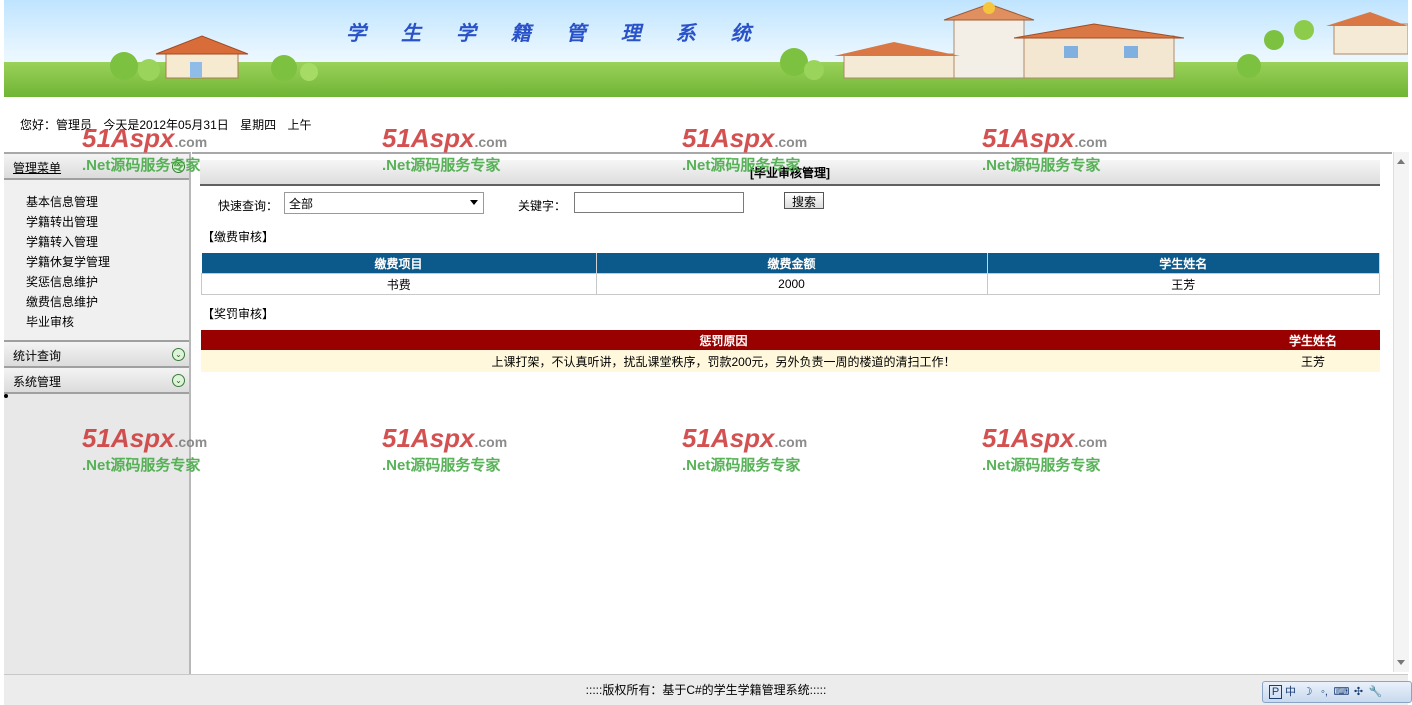  Describe the element at coordinates (37, 356) in the screenshot. I see `menu-head-stats-label: 统计查询` at that location.